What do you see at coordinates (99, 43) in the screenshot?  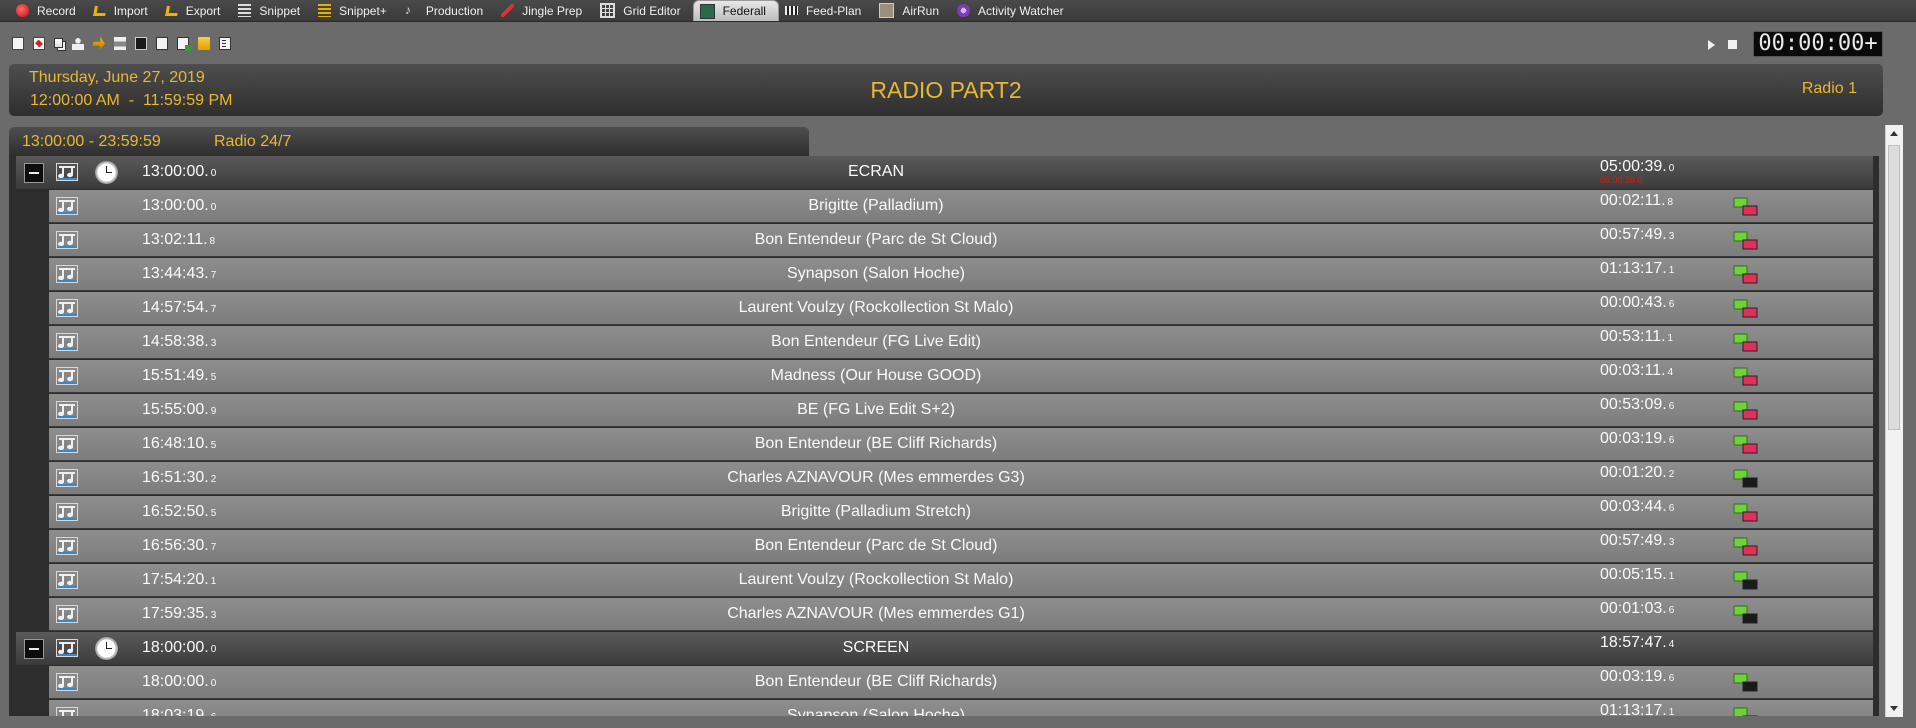 I see `arrow-icon` at bounding box center [99, 43].